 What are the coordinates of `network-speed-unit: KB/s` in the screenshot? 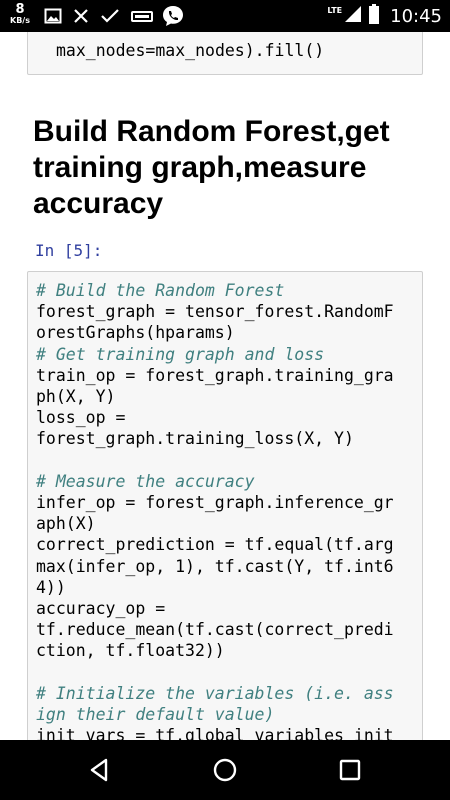 It's located at (20, 20).